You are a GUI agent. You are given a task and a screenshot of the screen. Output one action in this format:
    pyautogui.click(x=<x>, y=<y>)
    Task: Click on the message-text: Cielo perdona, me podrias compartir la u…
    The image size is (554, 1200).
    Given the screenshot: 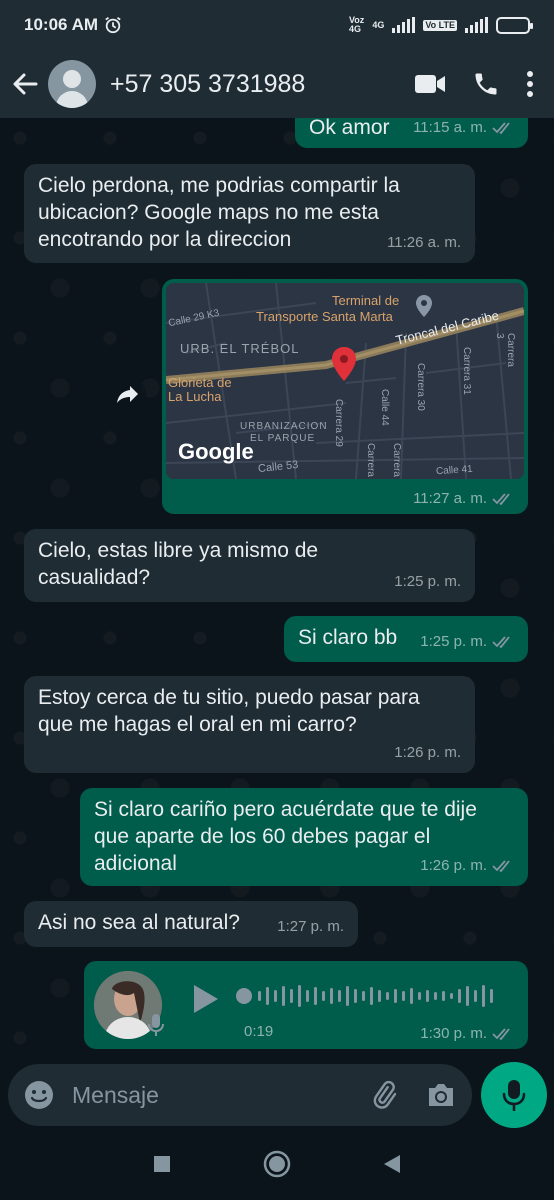 What is the action you would take?
    pyautogui.click(x=219, y=212)
    